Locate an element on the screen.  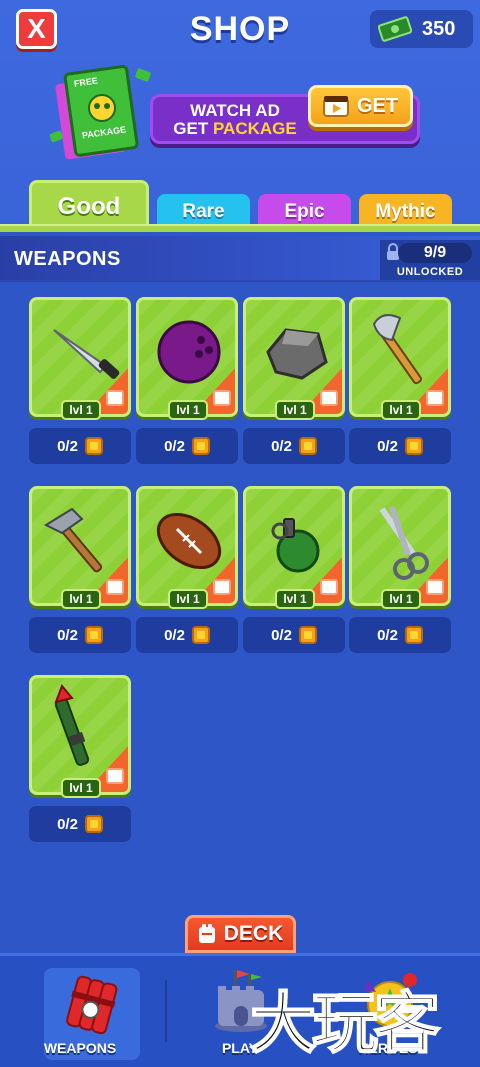
deck-icon is located at coordinates (206, 933).